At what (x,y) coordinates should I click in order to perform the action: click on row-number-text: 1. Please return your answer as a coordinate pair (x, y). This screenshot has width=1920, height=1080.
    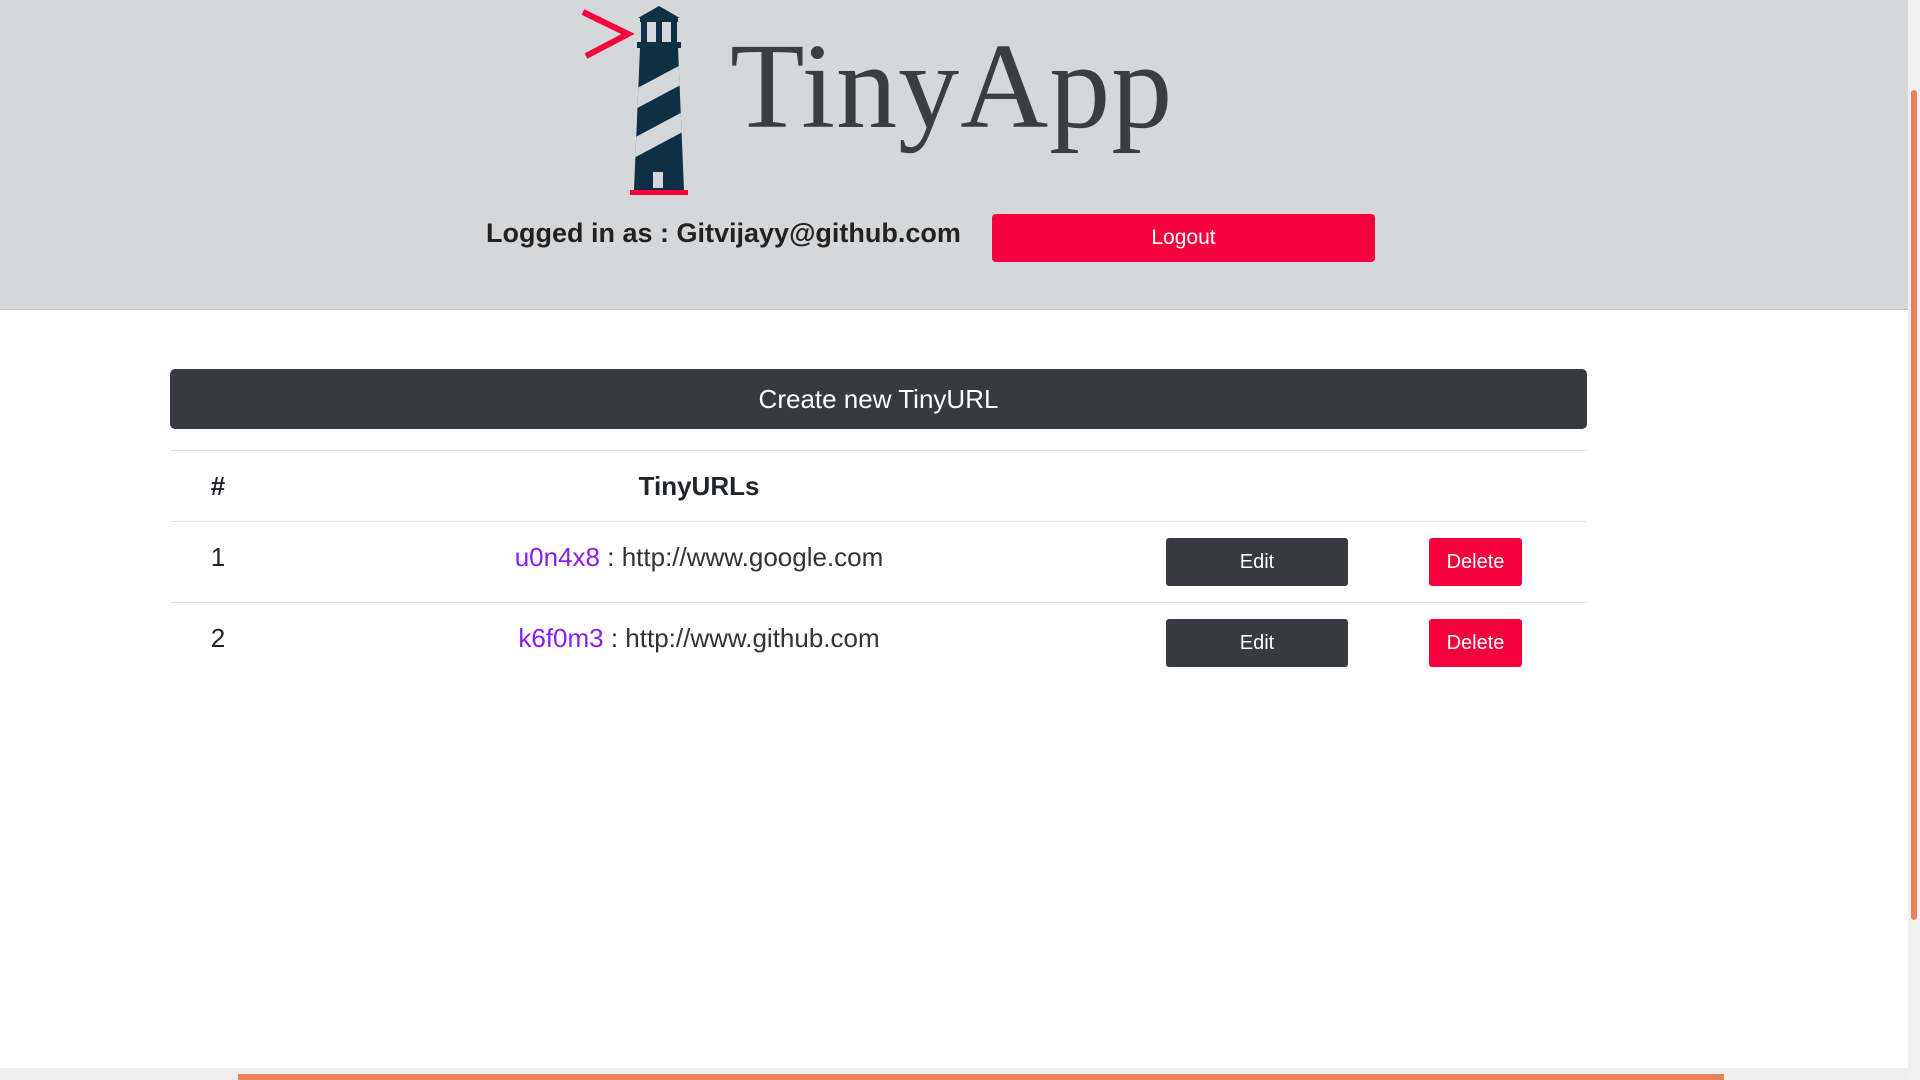
    Looking at the image, I should click on (218, 556).